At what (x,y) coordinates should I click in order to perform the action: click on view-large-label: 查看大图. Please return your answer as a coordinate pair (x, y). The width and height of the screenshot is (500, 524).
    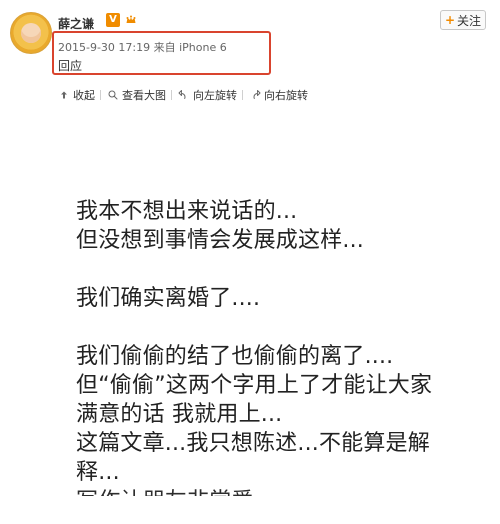
    Looking at the image, I should click on (144, 95).